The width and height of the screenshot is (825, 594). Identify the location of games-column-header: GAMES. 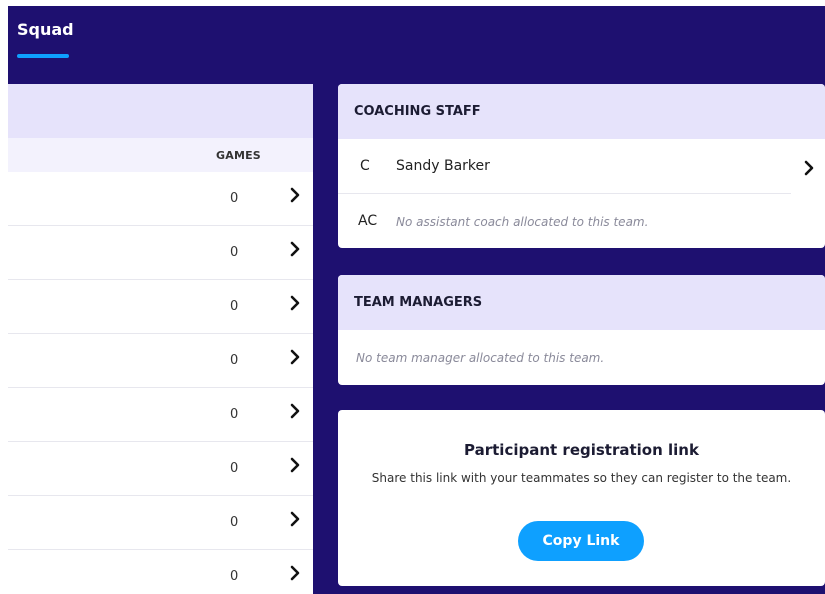
(238, 155).